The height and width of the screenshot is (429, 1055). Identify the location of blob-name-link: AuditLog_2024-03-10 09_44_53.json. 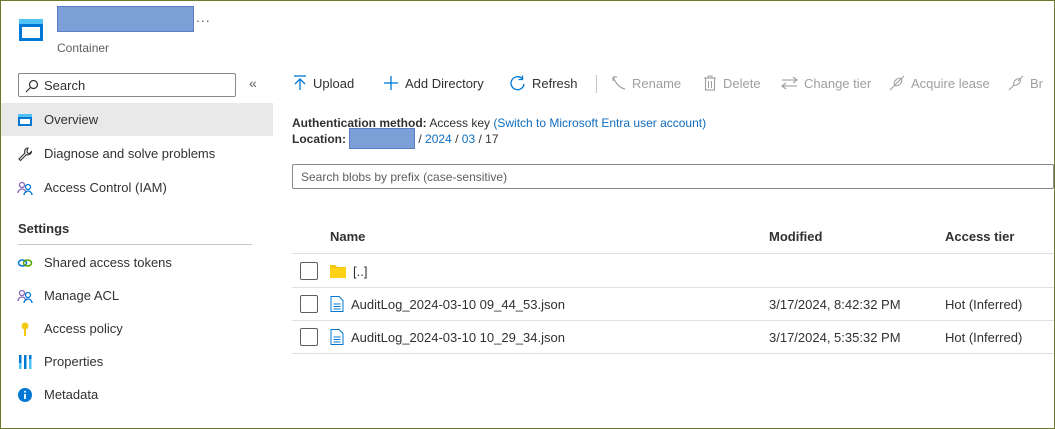
(458, 304).